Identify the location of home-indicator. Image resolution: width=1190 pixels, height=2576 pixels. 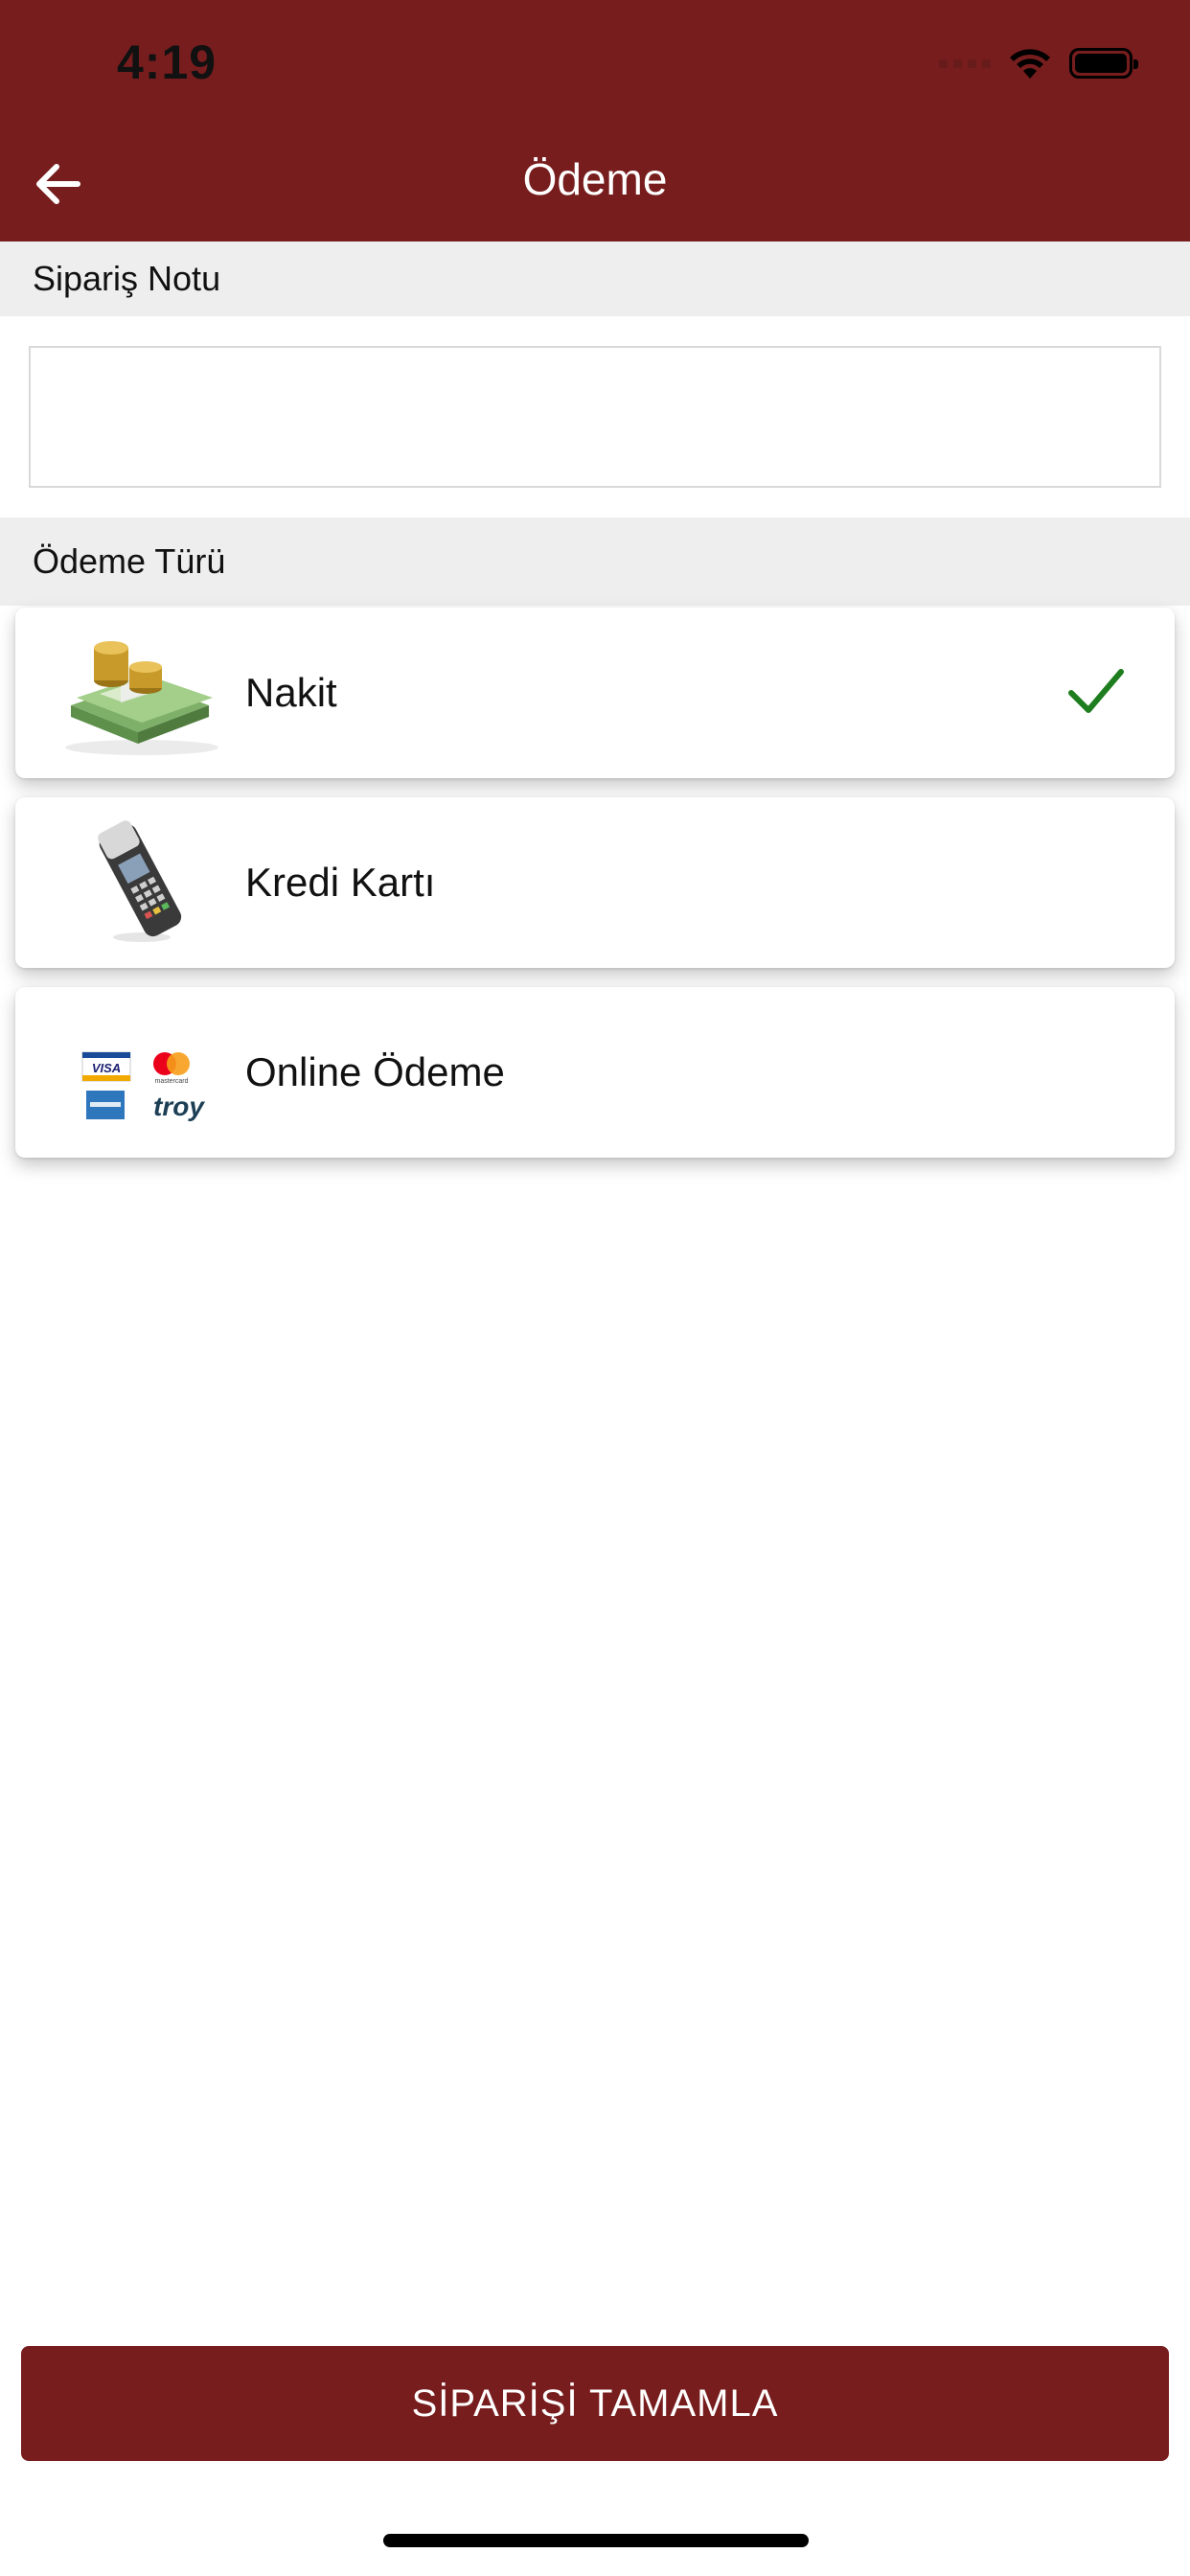
(596, 2540).